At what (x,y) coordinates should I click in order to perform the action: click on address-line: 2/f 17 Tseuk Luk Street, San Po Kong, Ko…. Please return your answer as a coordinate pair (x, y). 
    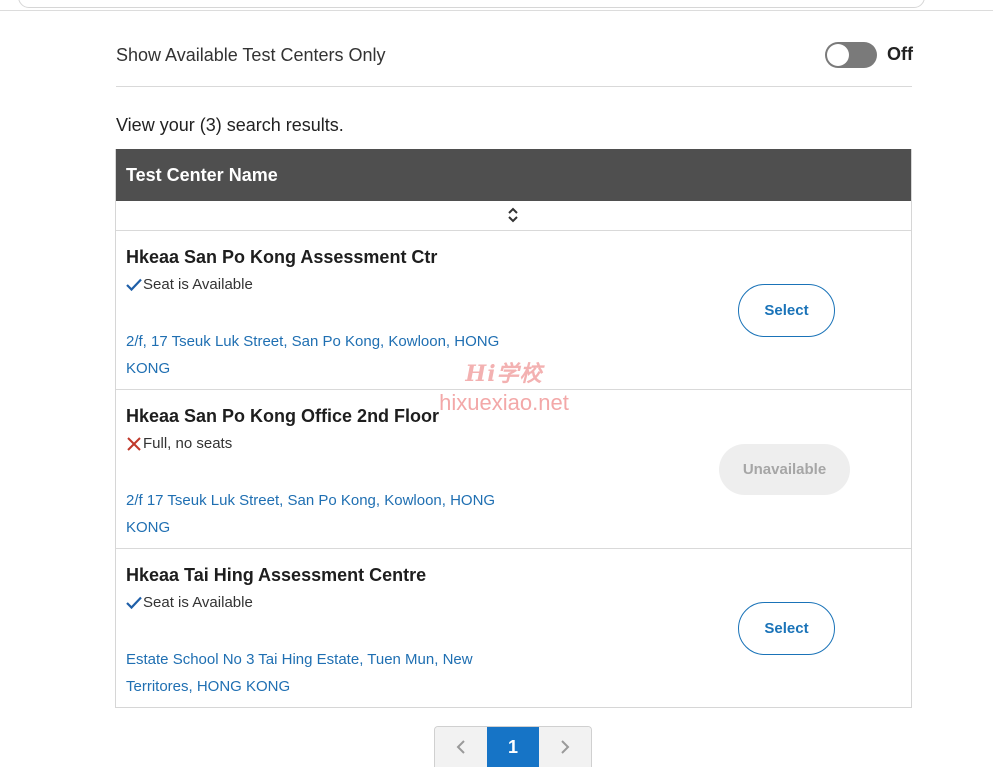
    Looking at the image, I should click on (311, 500).